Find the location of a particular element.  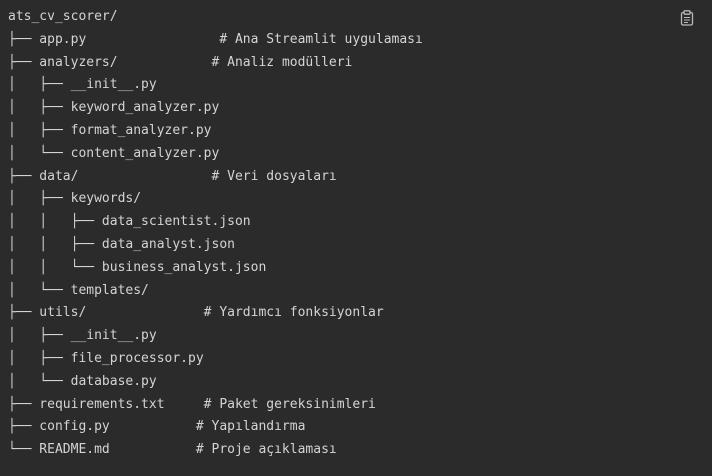

tree-line: │ └── templates/ is located at coordinates (360, 291).